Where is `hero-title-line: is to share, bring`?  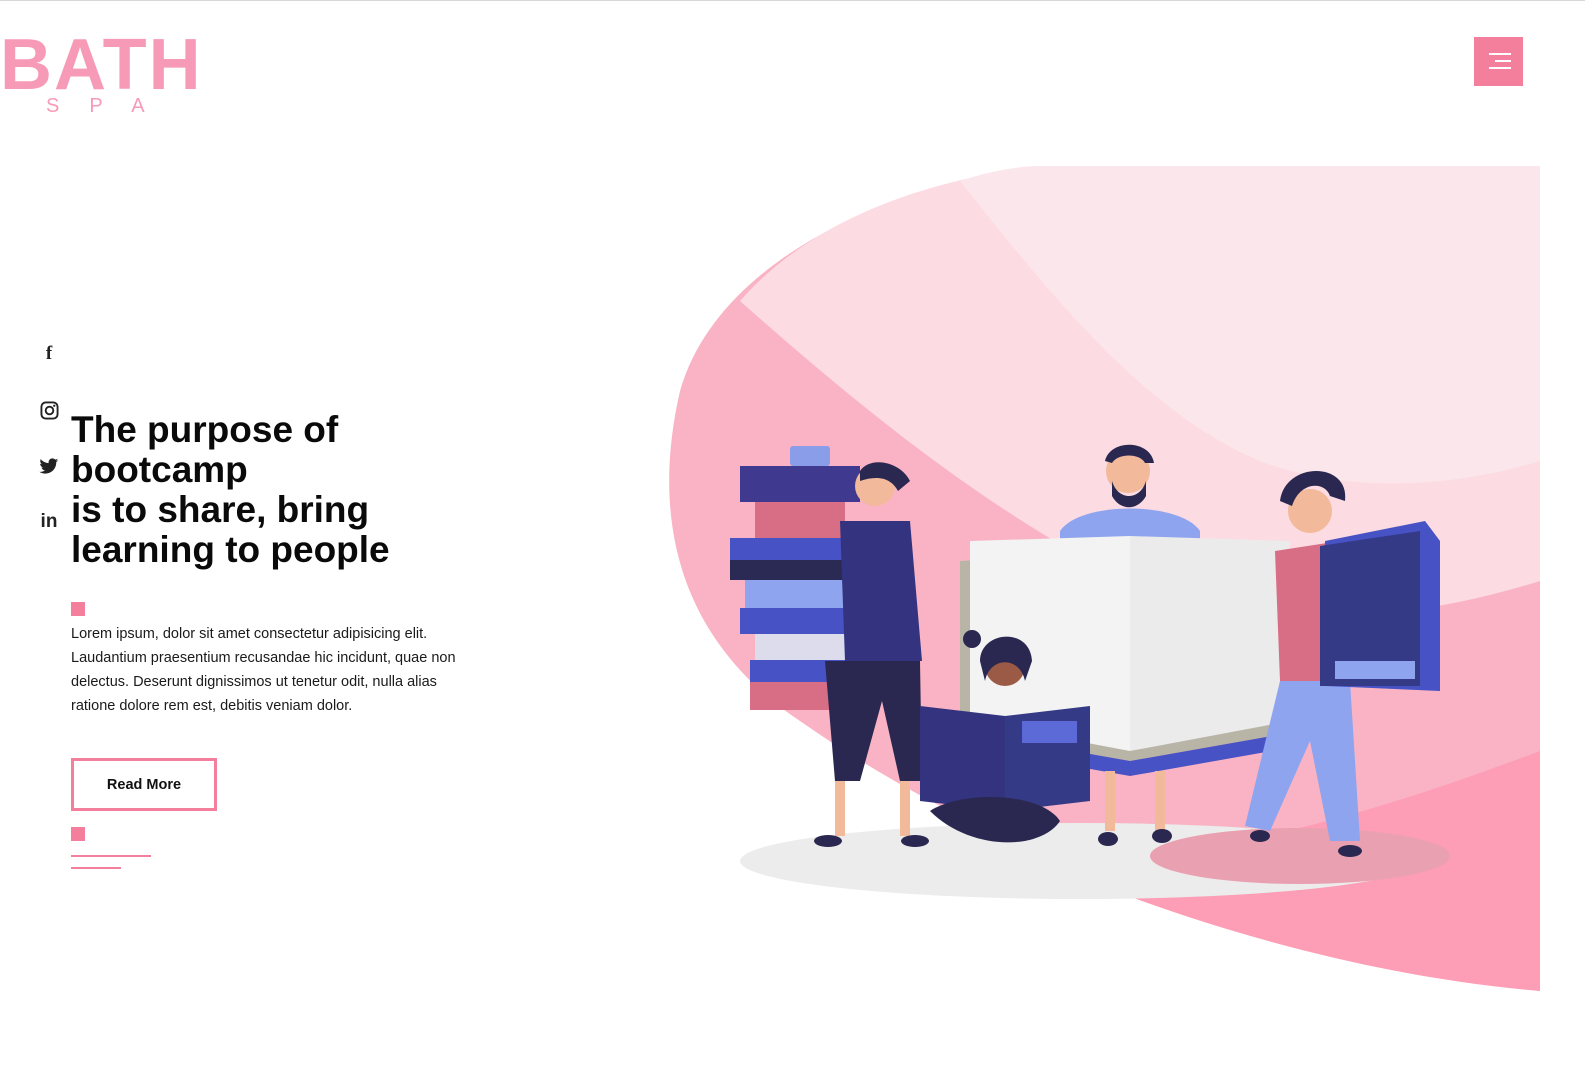
hero-title-line: is to share, bring is located at coordinates (220, 509).